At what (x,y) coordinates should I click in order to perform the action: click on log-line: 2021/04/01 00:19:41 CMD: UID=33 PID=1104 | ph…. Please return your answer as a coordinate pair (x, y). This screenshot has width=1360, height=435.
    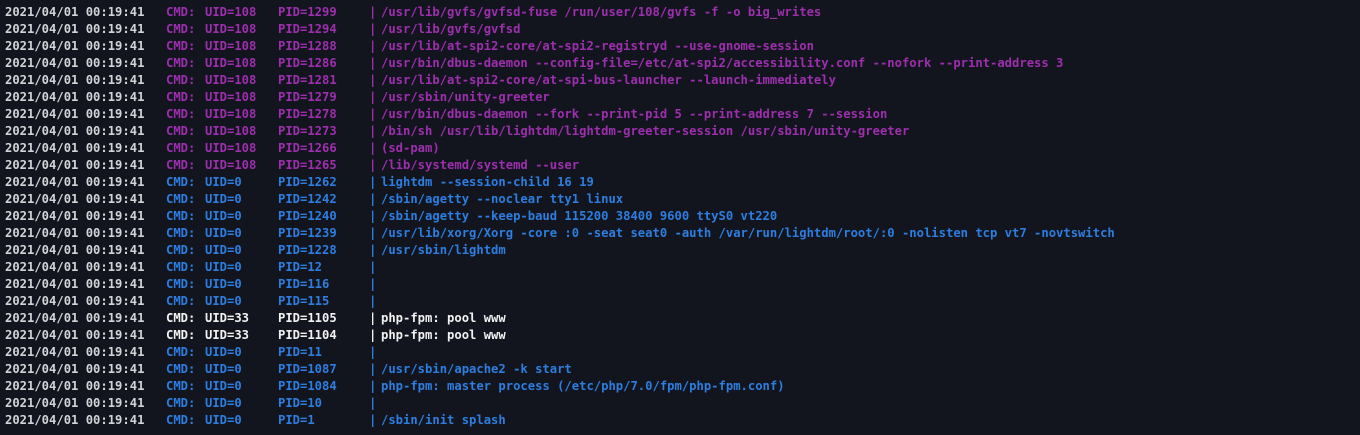
    Looking at the image, I should click on (680, 335).